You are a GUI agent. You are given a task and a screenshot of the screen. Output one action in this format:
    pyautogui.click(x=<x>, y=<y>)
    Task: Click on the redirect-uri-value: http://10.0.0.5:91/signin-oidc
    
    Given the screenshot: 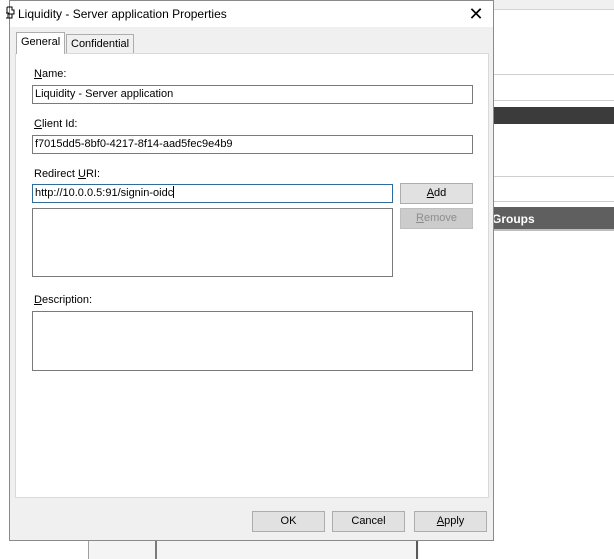 What is the action you would take?
    pyautogui.click(x=104, y=193)
    